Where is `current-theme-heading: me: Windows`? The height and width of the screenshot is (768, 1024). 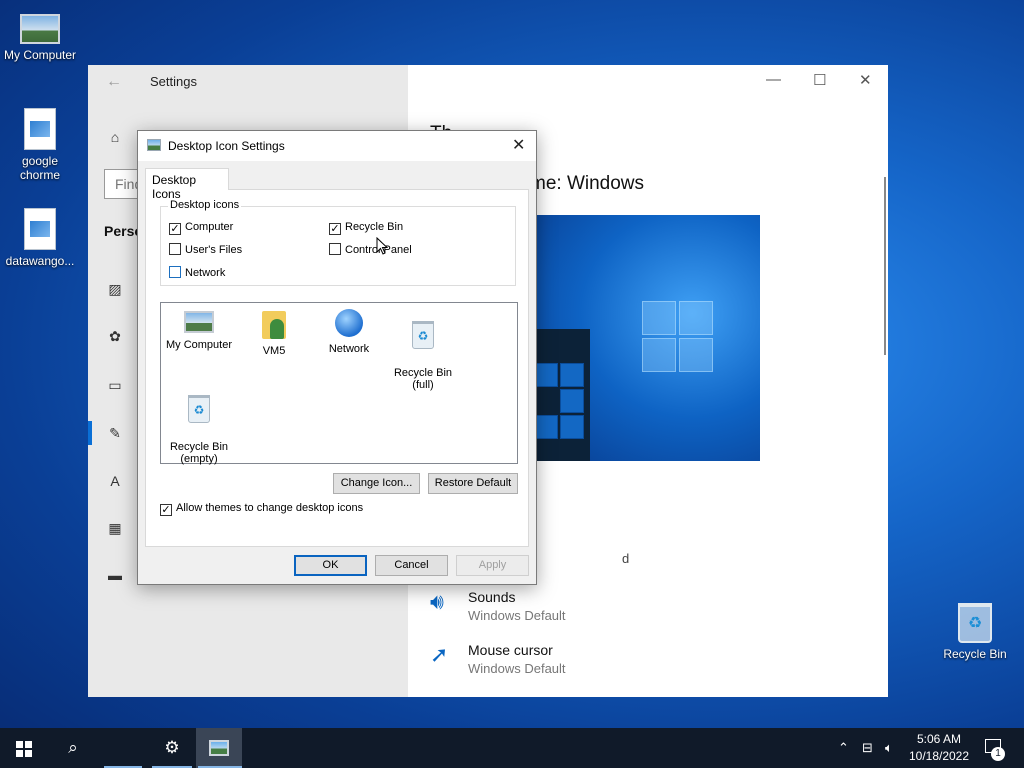
current-theme-heading: me: Windows is located at coordinates (587, 183).